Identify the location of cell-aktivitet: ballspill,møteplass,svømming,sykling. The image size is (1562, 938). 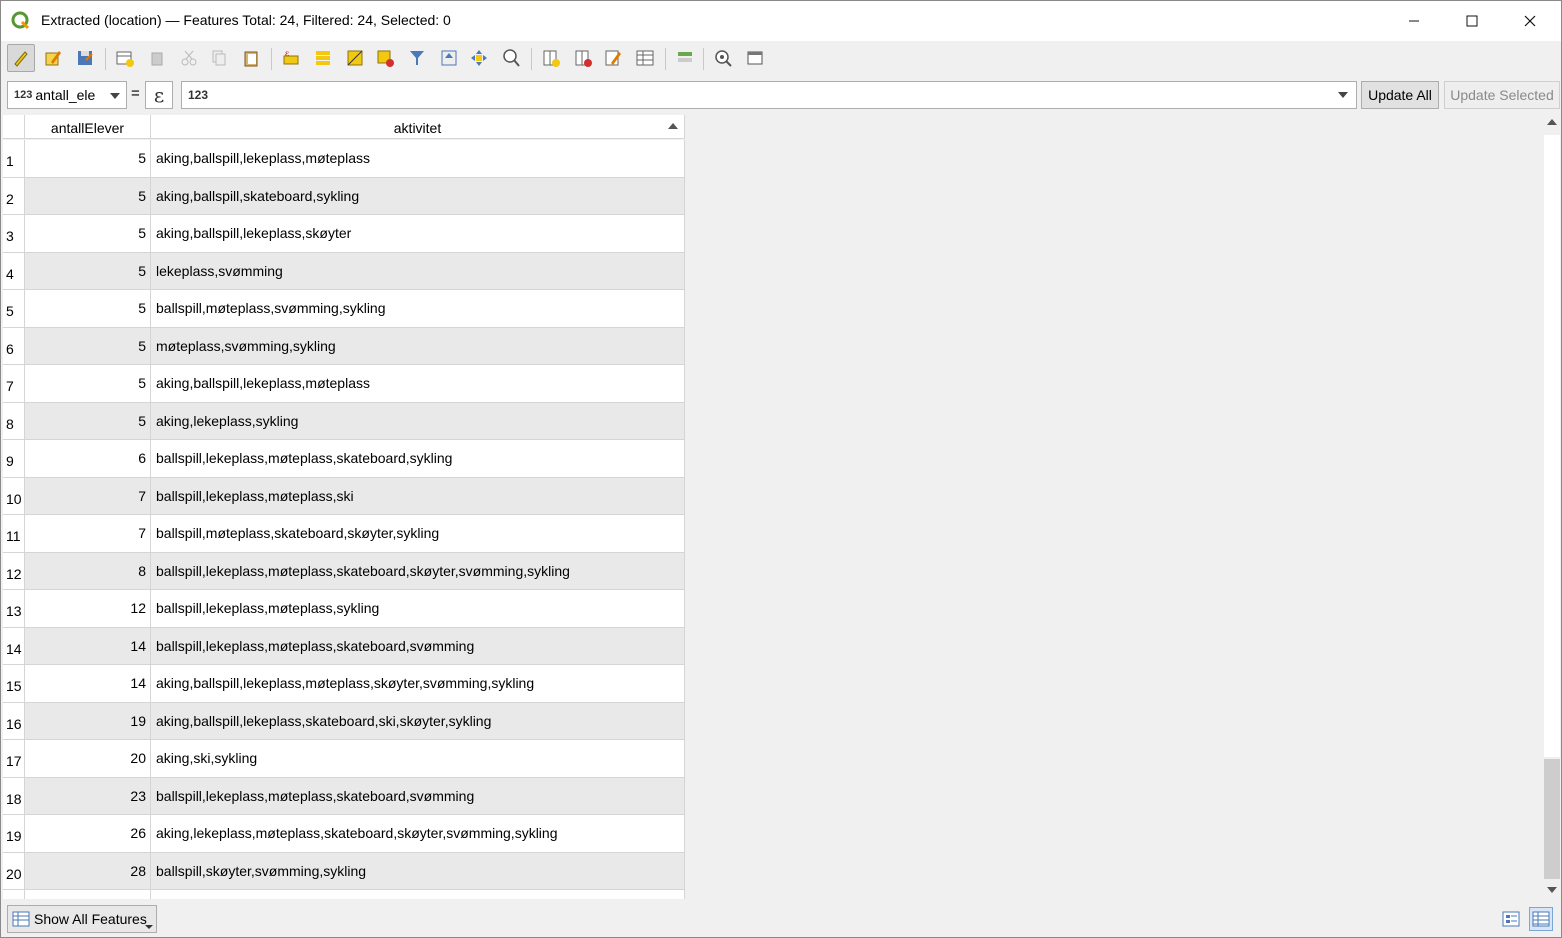
(418, 309).